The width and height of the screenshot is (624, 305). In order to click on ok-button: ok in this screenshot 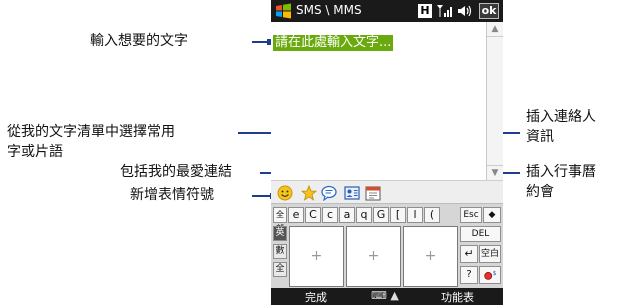, I will do `click(489, 11)`.